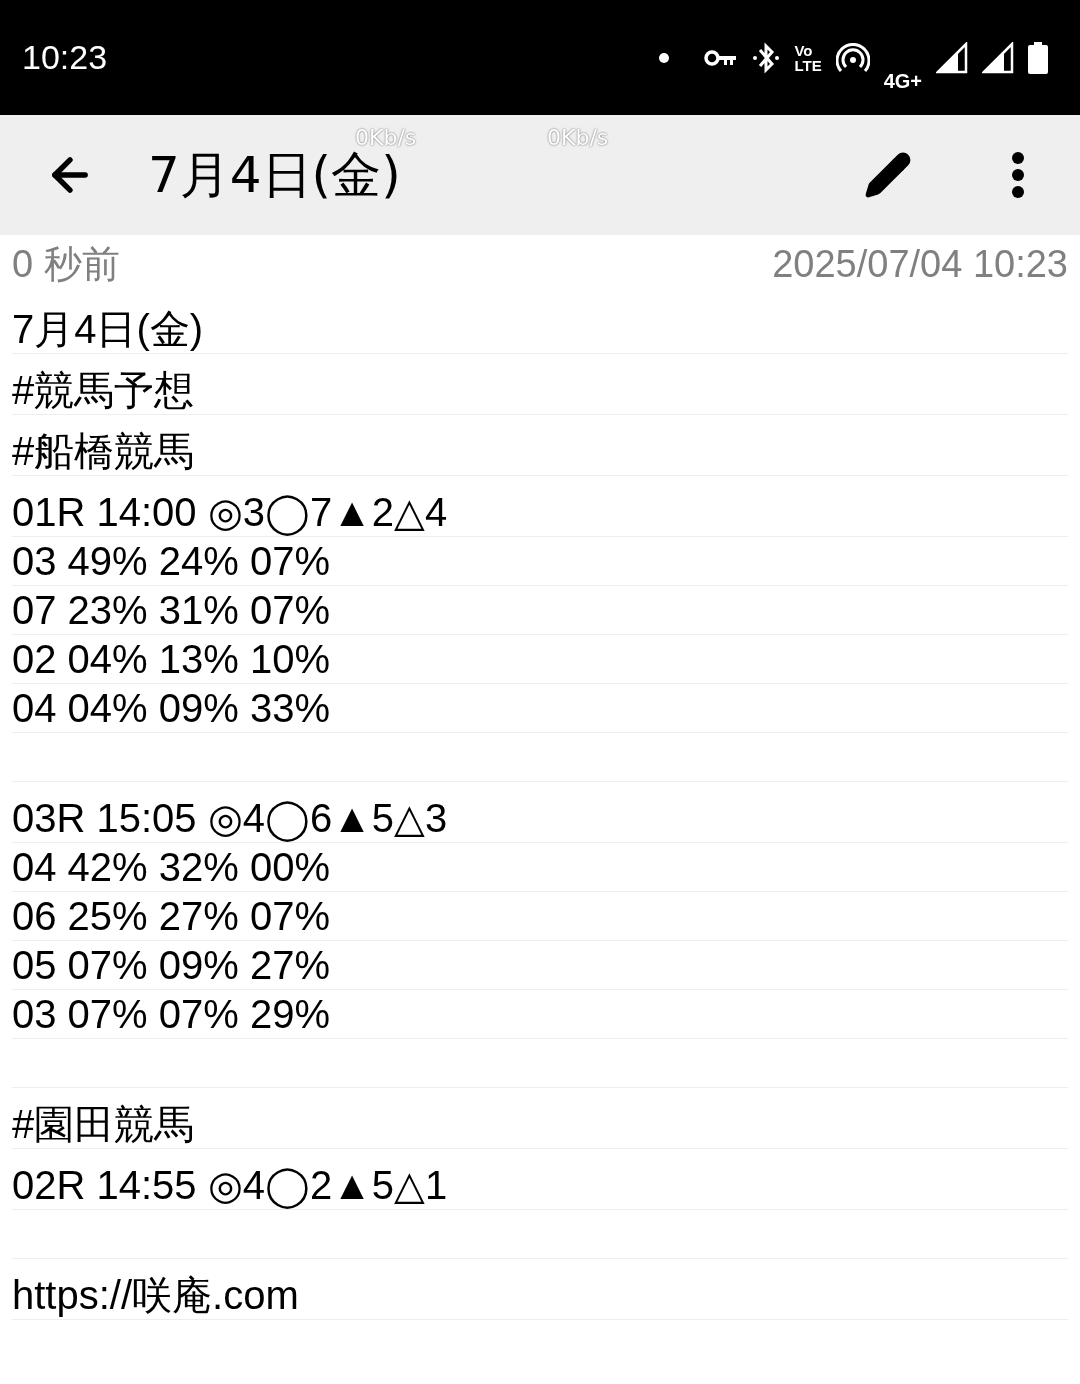 The image size is (1080, 1384). Describe the element at coordinates (664, 57) in the screenshot. I see `notification-dot-icon` at that location.